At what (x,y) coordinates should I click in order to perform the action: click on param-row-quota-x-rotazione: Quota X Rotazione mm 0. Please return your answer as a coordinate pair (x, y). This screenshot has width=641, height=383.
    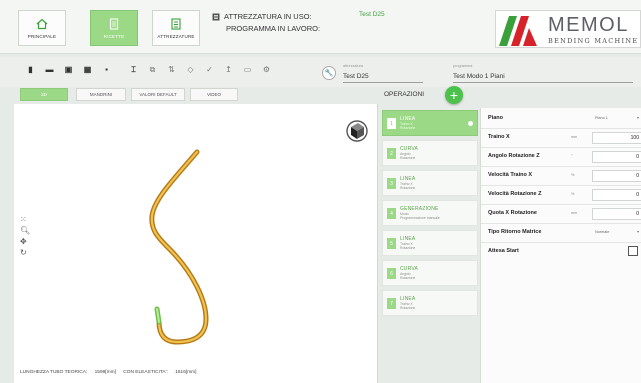
    Looking at the image, I should click on (561, 214).